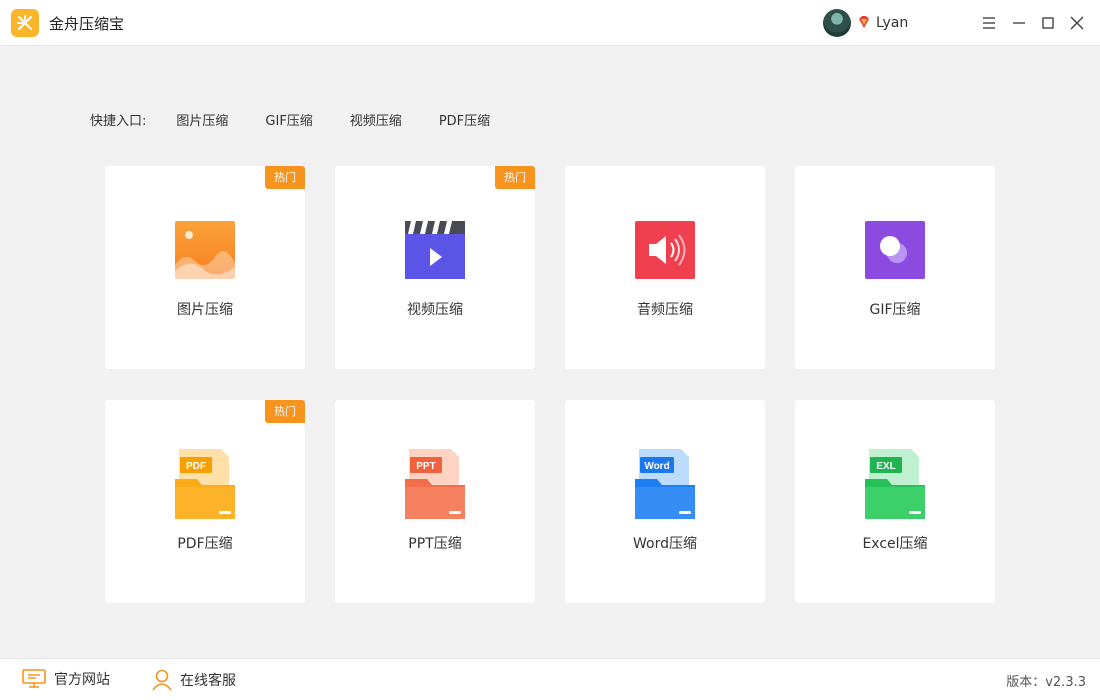 This screenshot has height=700, width=1100. I want to click on card-label: Word压缩, so click(665, 544).